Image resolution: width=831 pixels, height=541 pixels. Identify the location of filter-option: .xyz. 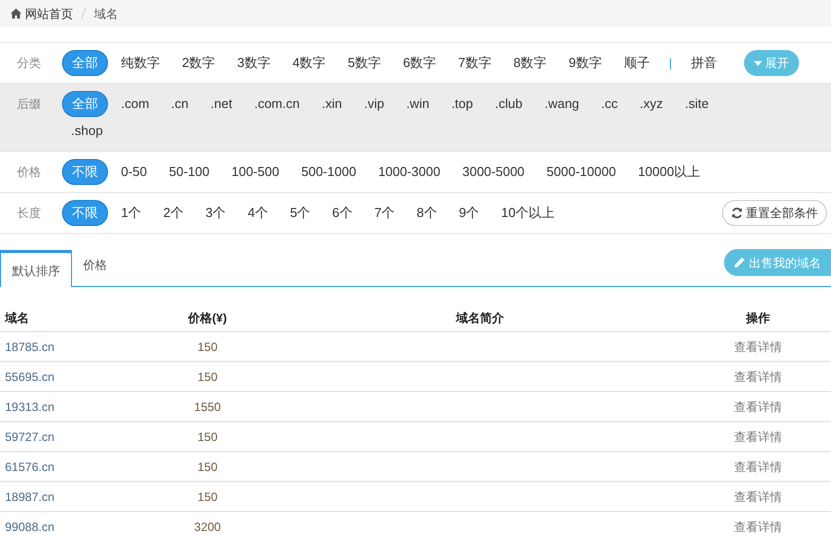
(651, 104).